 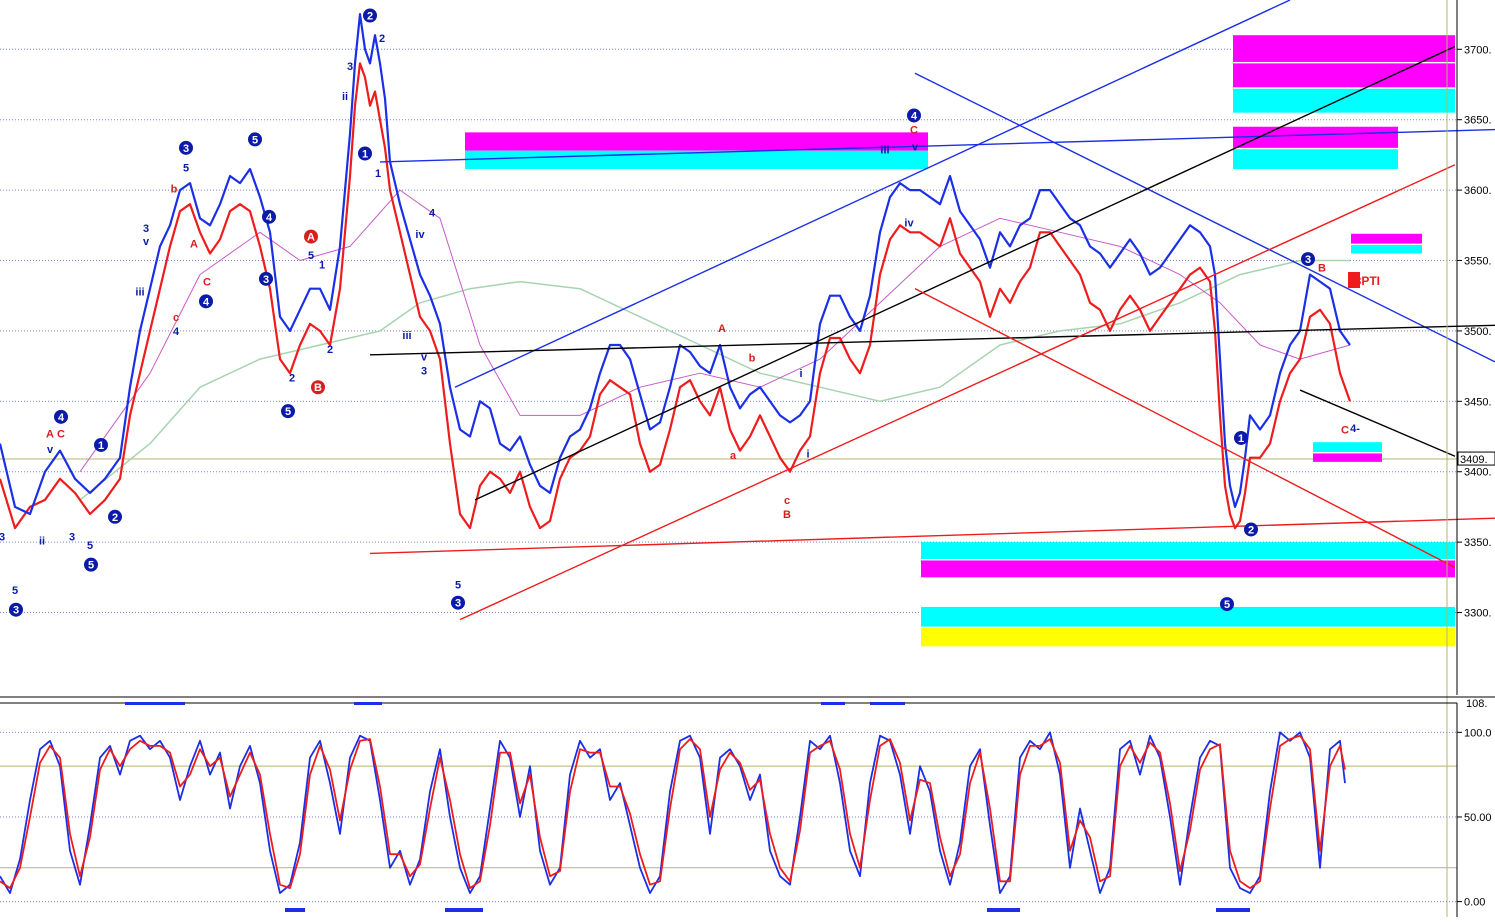 I want to click on y-tick-label: 3650., so click(x=1478, y=121).